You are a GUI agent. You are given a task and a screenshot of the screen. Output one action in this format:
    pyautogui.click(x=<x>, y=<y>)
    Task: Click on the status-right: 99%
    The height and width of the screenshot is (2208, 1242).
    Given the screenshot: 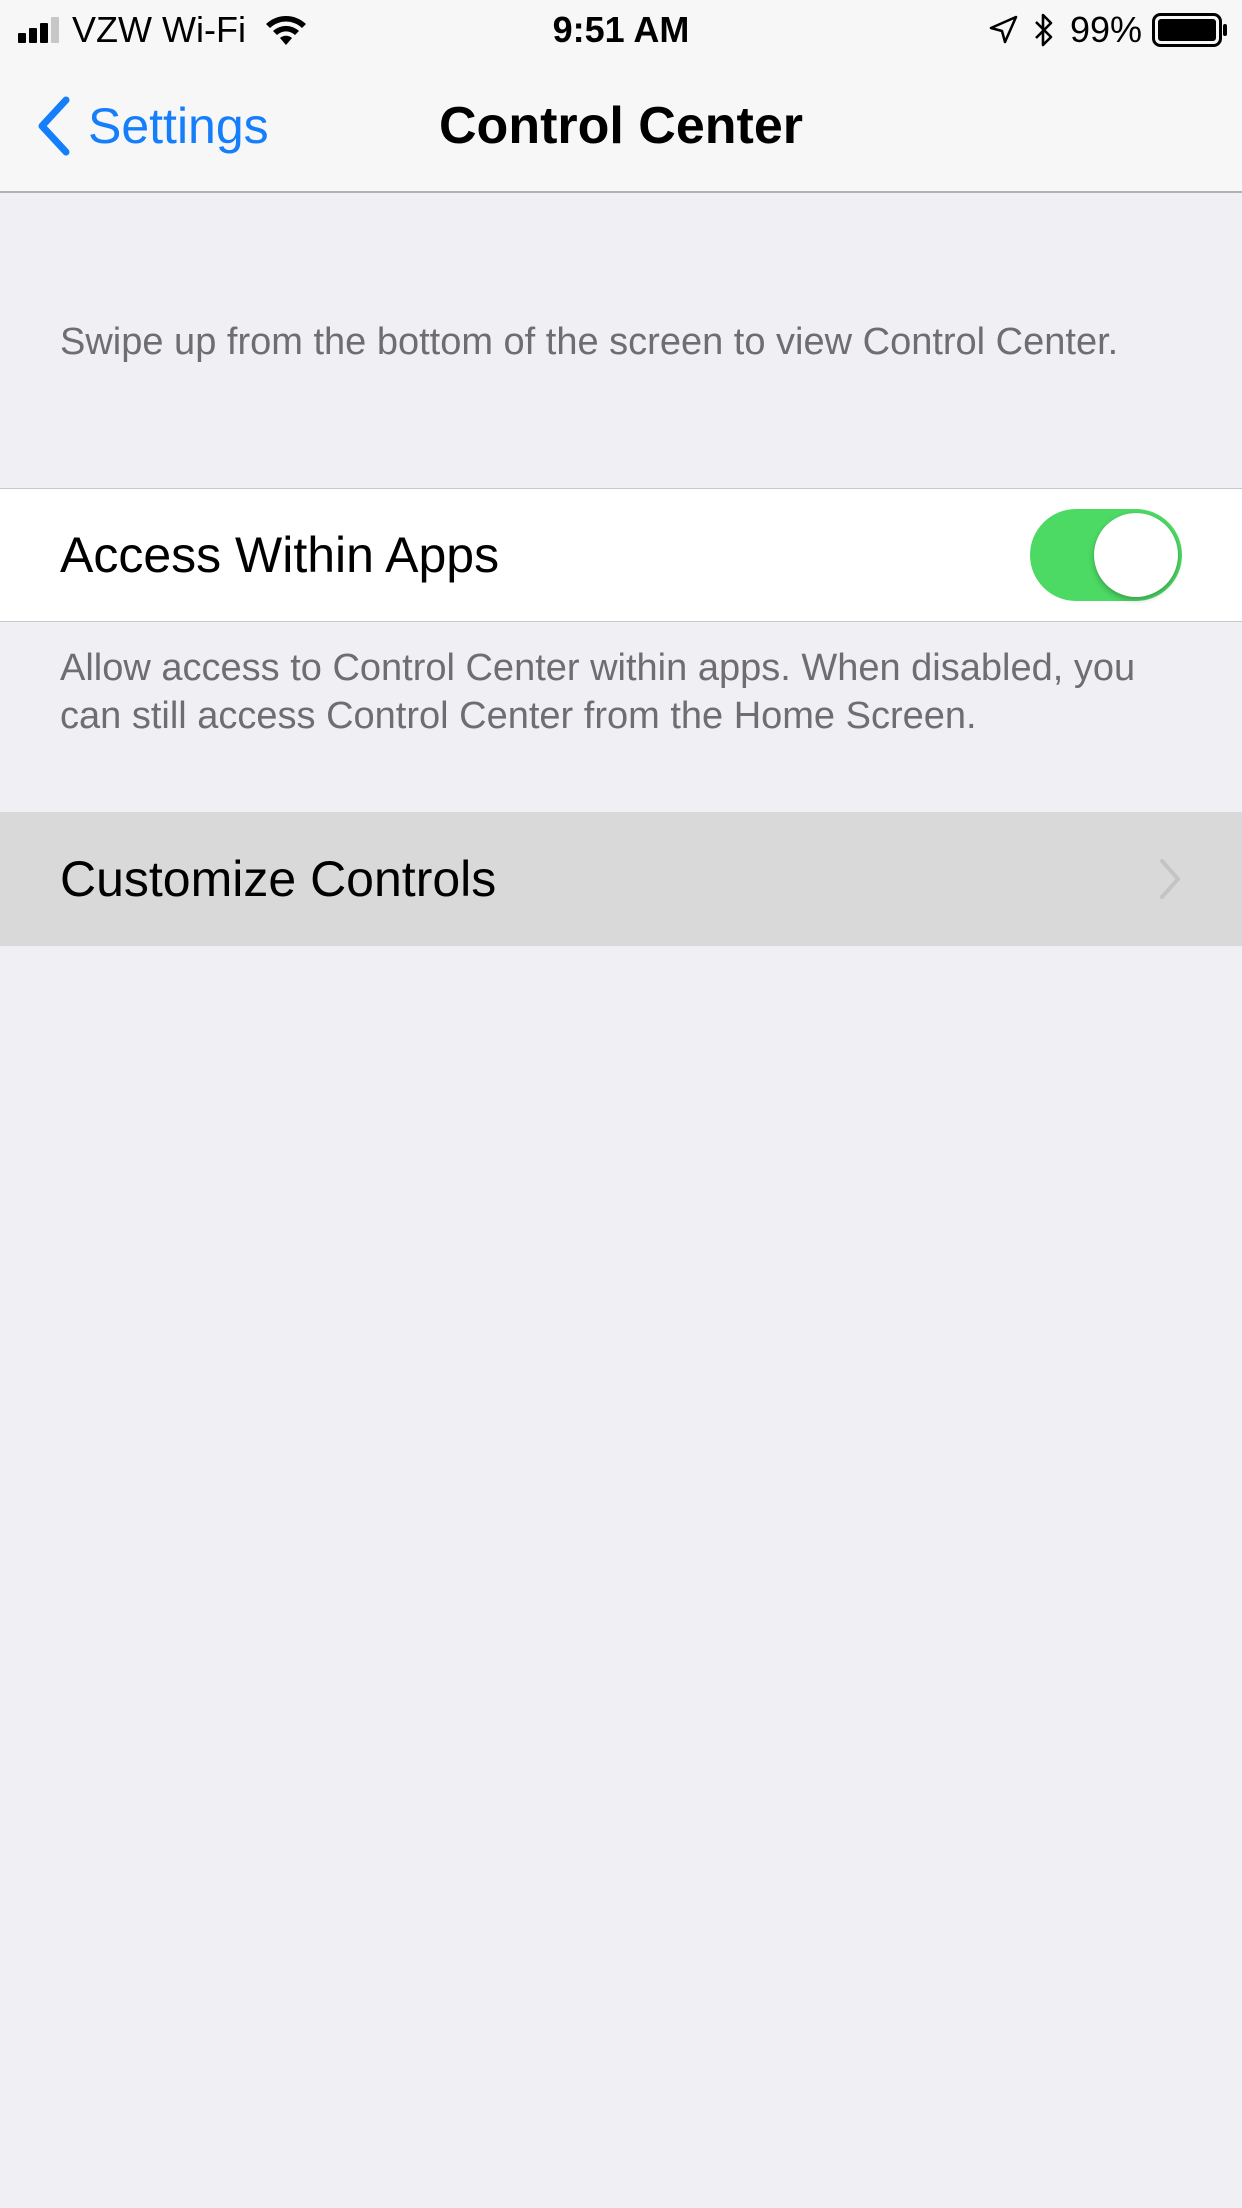 What is the action you would take?
    pyautogui.click(x=1108, y=30)
    